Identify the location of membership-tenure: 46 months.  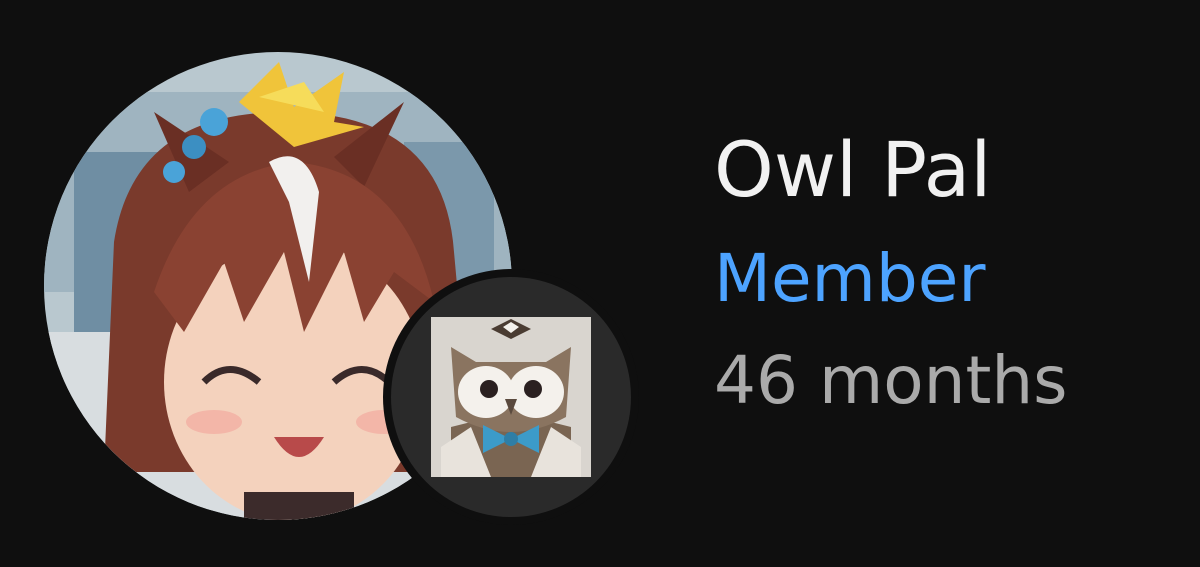
(891, 380).